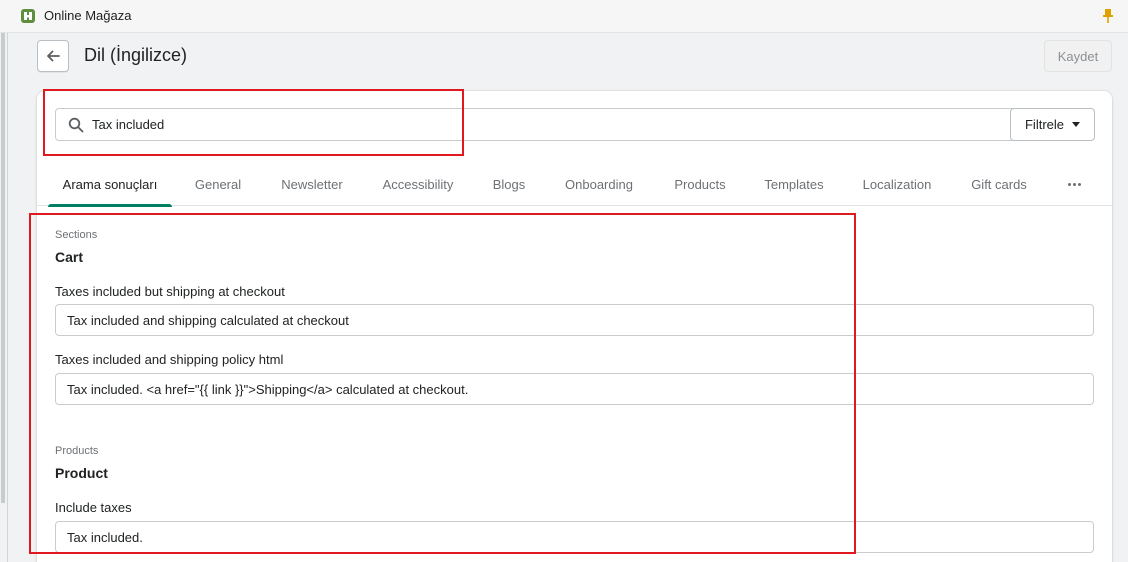 This screenshot has width=1128, height=562. What do you see at coordinates (69, 257) in the screenshot?
I see `section-title: Cart` at bounding box center [69, 257].